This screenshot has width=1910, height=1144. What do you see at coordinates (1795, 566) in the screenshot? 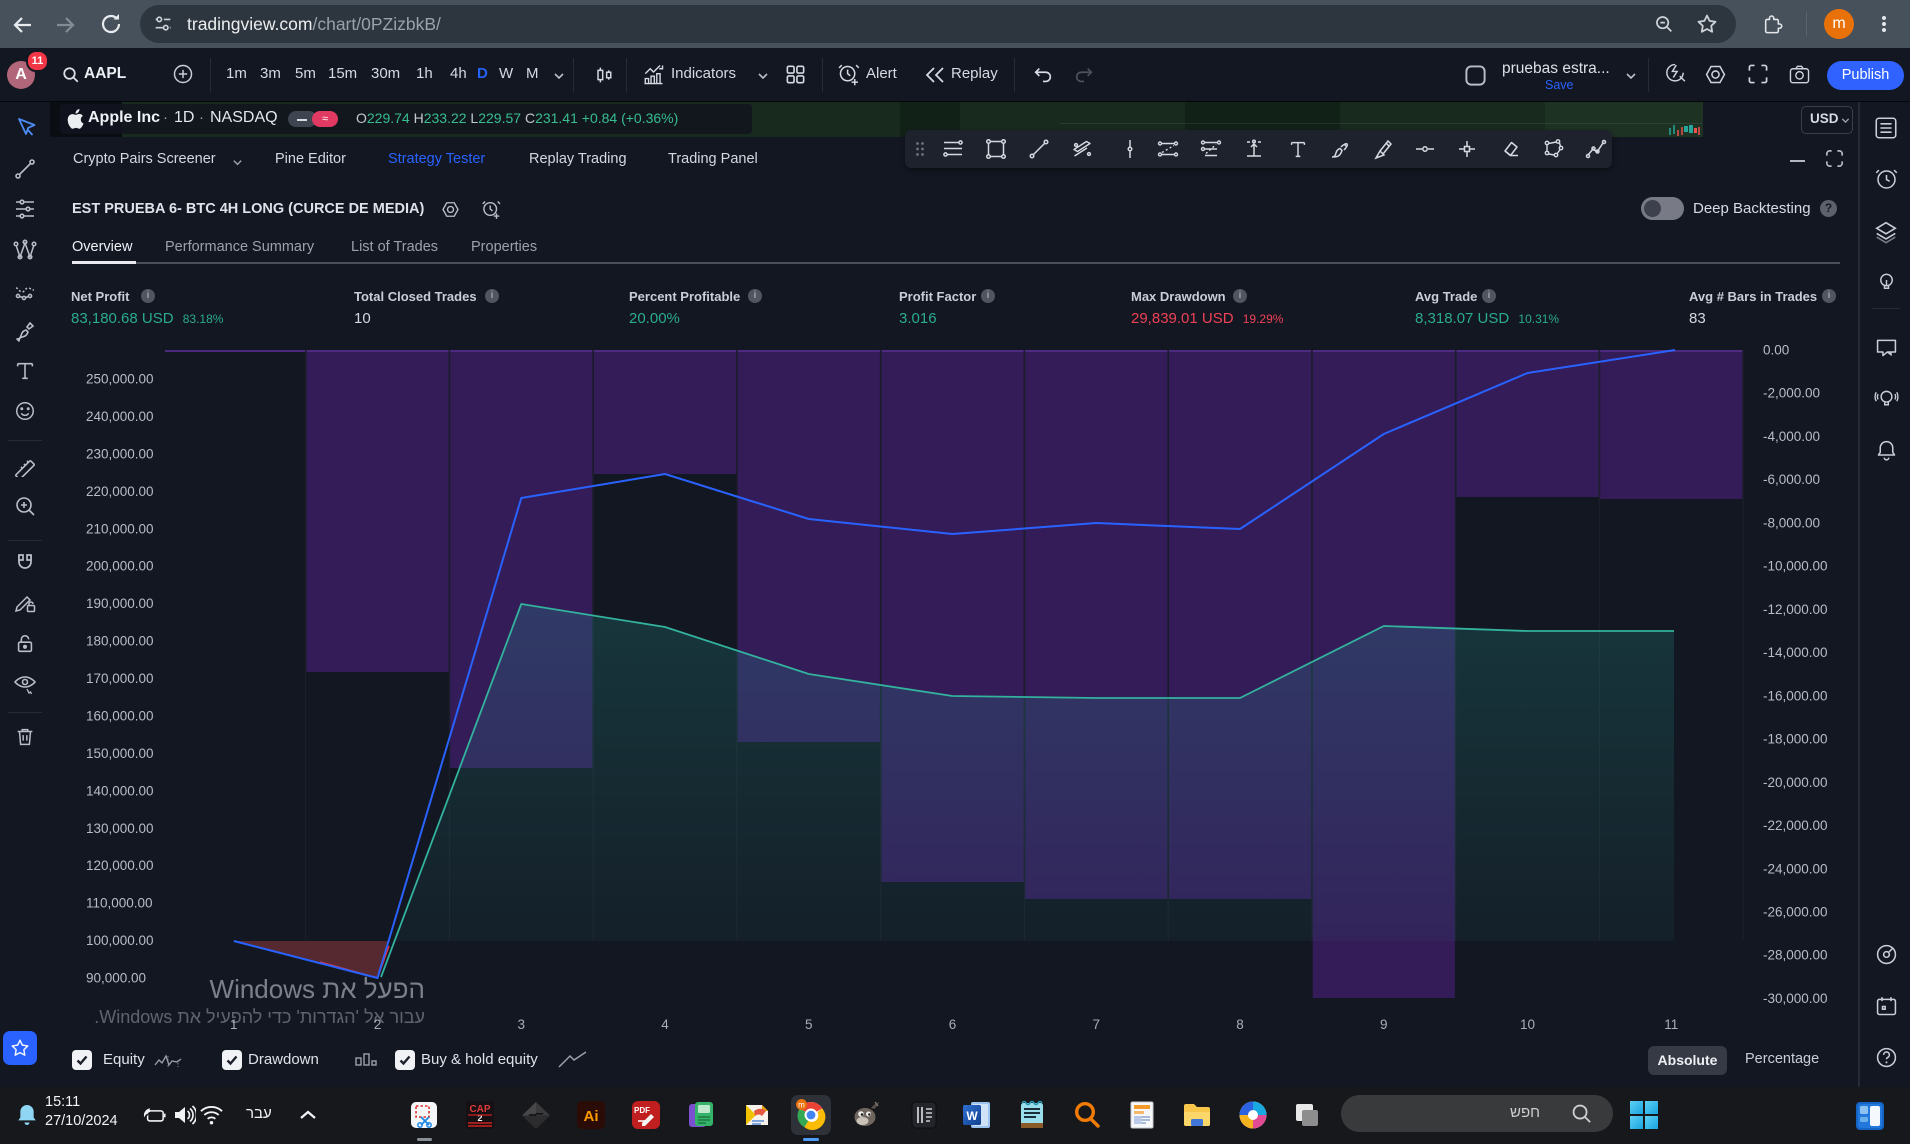
I see `svg-text: -10,000.00` at bounding box center [1795, 566].